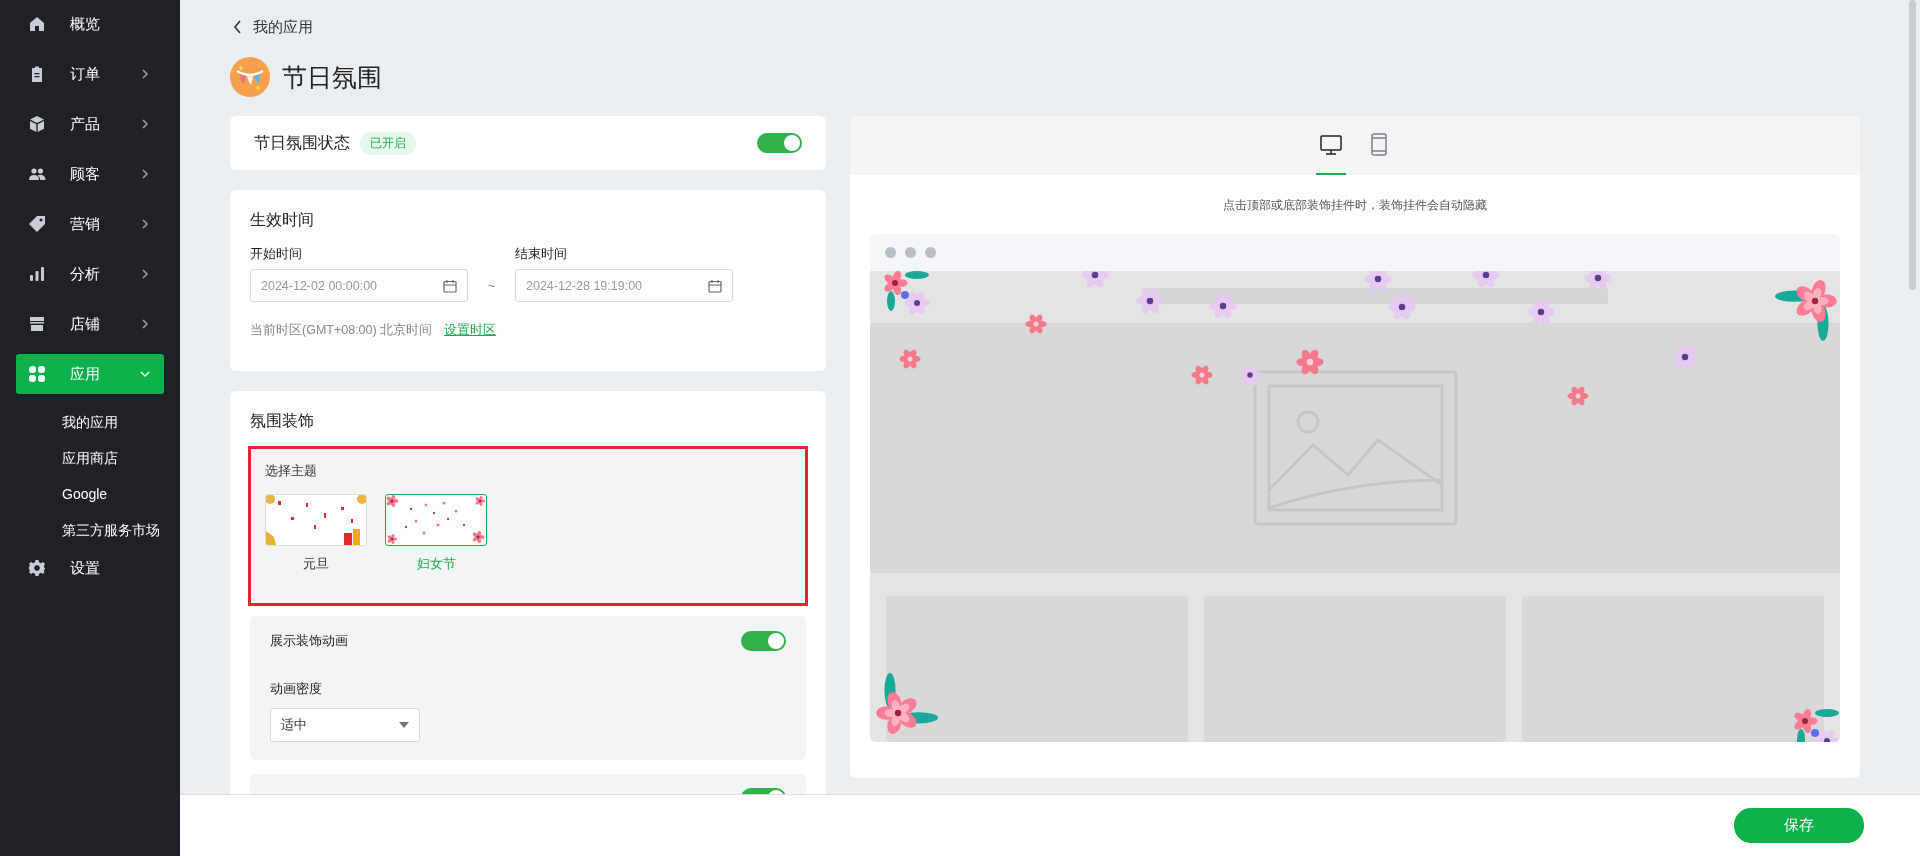 The height and width of the screenshot is (856, 1920). Describe the element at coordinates (90, 224) in the screenshot. I see `sidebar-item: 营销` at that location.